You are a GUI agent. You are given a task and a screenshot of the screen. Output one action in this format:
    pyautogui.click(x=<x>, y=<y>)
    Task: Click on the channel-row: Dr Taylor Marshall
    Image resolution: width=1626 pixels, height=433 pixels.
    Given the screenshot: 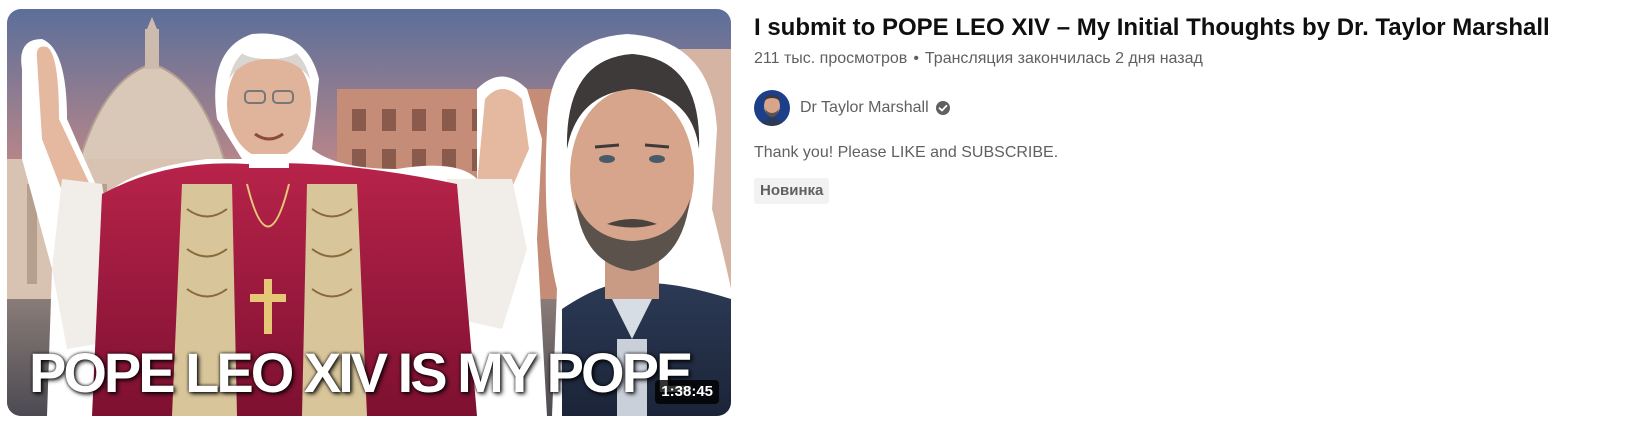 What is the action you would take?
    pyautogui.click(x=1184, y=108)
    